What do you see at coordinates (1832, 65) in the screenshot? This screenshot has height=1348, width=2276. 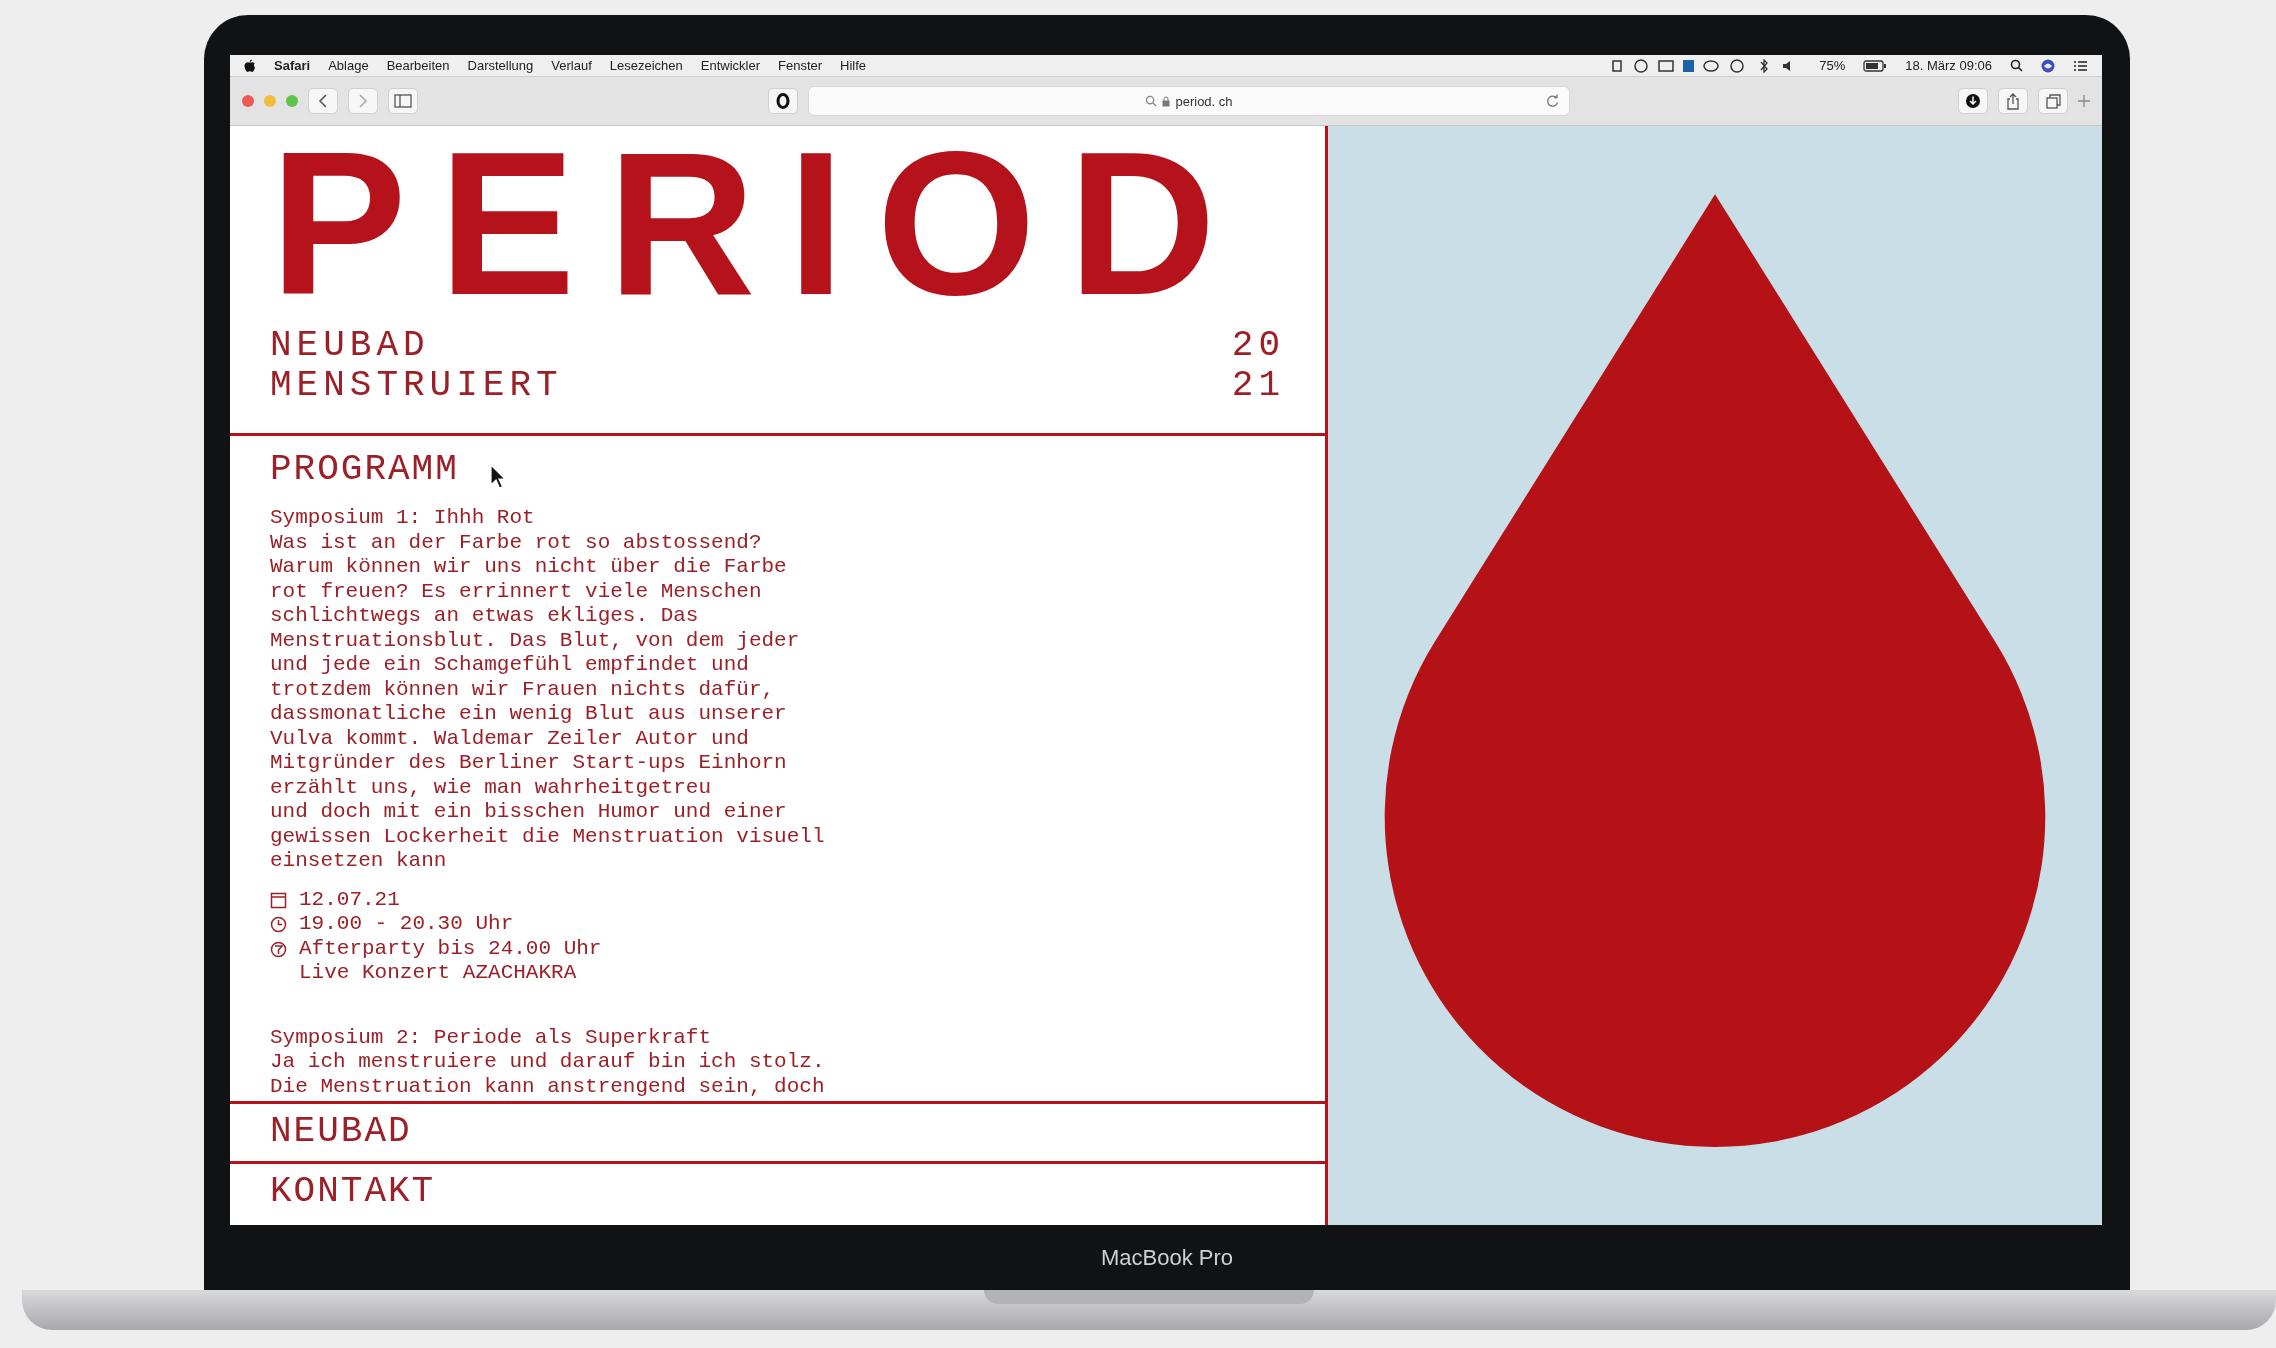 I see `battery-percentage: 75%` at bounding box center [1832, 65].